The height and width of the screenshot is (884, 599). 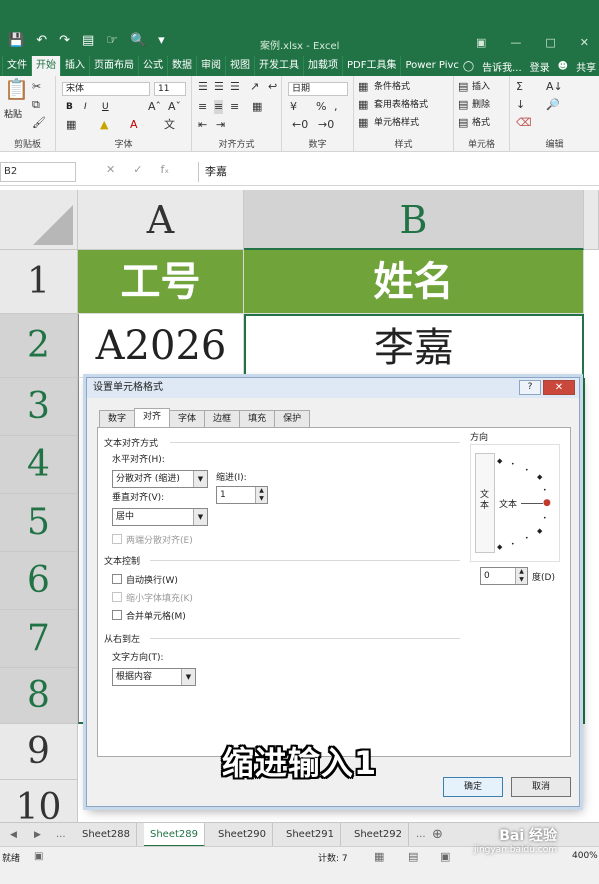 What do you see at coordinates (169, 125) in the screenshot?
I see `phonetic-icon: 文` at bounding box center [169, 125].